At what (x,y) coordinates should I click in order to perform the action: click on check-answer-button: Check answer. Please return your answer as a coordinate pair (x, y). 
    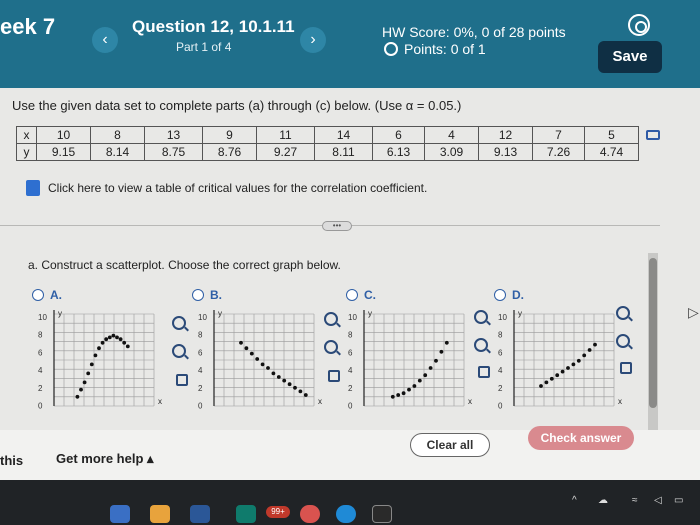
    Looking at the image, I should click on (581, 438).